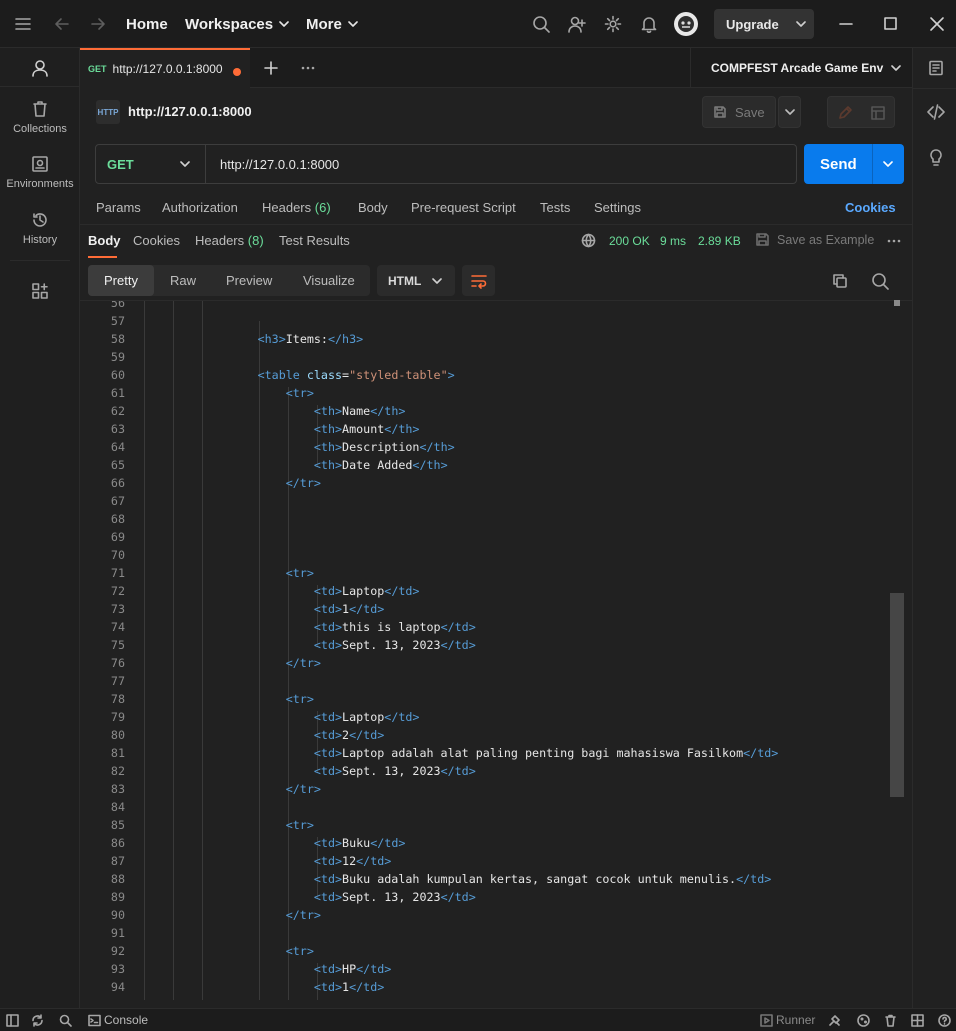 The image size is (956, 1031). I want to click on minimize-icon, so click(846, 24).